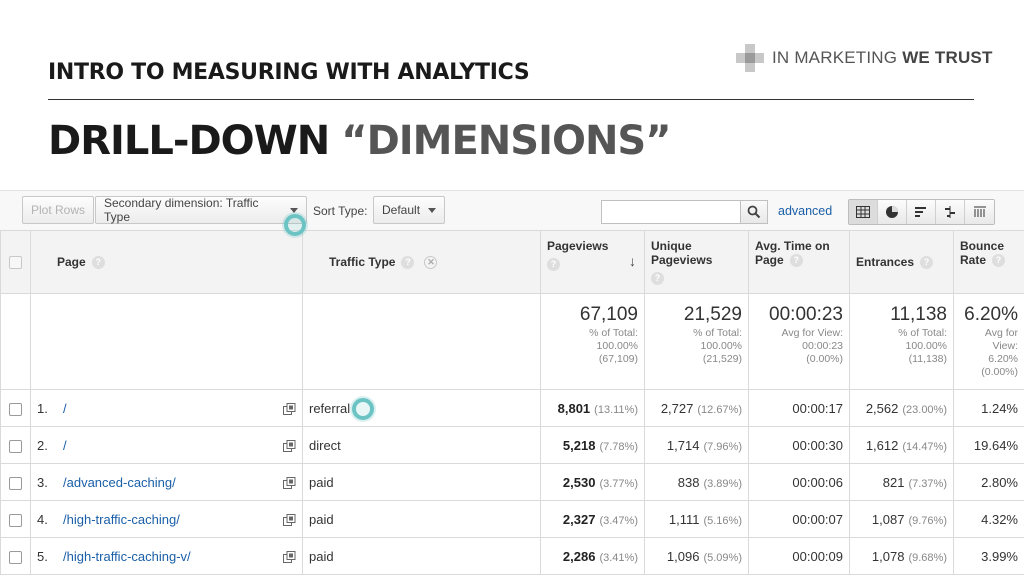 The image size is (1024, 576). I want to click on unique-pageviews-cell: 2,727 (12.67%), so click(696, 408).